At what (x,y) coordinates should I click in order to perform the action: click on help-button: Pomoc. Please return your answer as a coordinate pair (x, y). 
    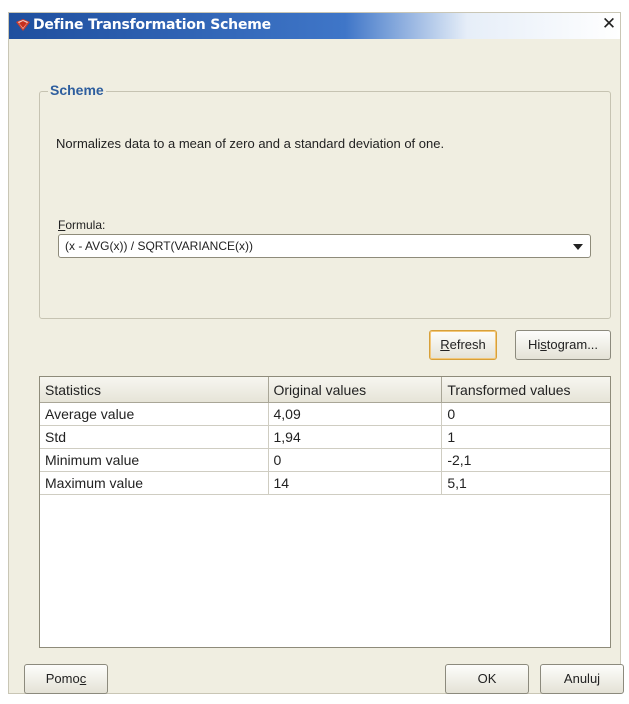
    Looking at the image, I should click on (66, 679).